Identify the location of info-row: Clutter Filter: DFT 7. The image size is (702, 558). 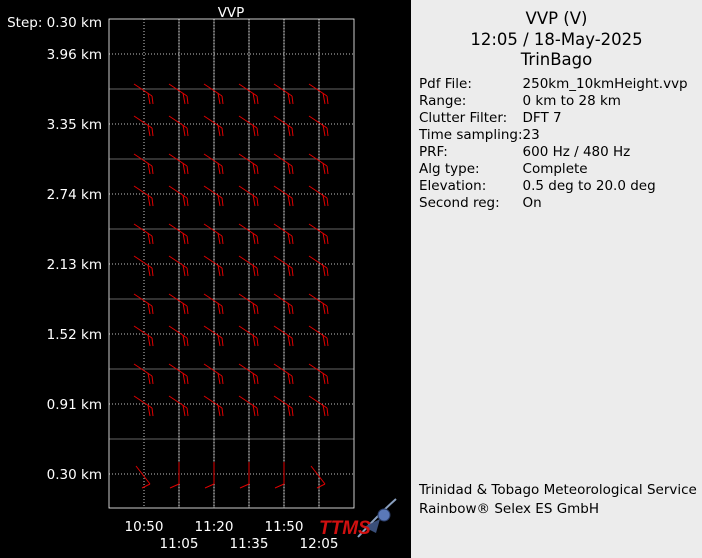
(553, 118).